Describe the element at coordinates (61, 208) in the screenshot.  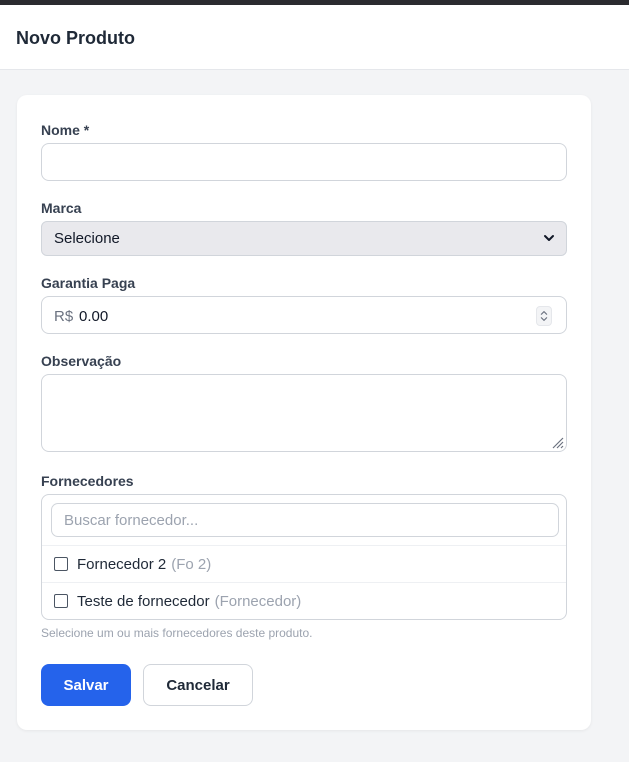
I see `brand-label: Marca` at that location.